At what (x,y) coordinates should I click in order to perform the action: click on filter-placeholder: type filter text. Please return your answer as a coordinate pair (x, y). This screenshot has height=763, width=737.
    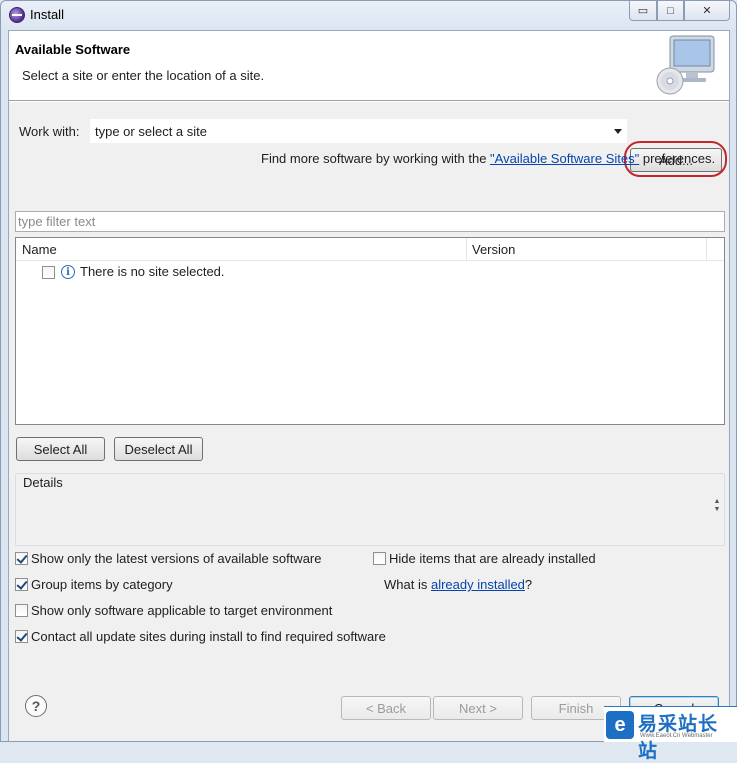
    Looking at the image, I should click on (57, 221).